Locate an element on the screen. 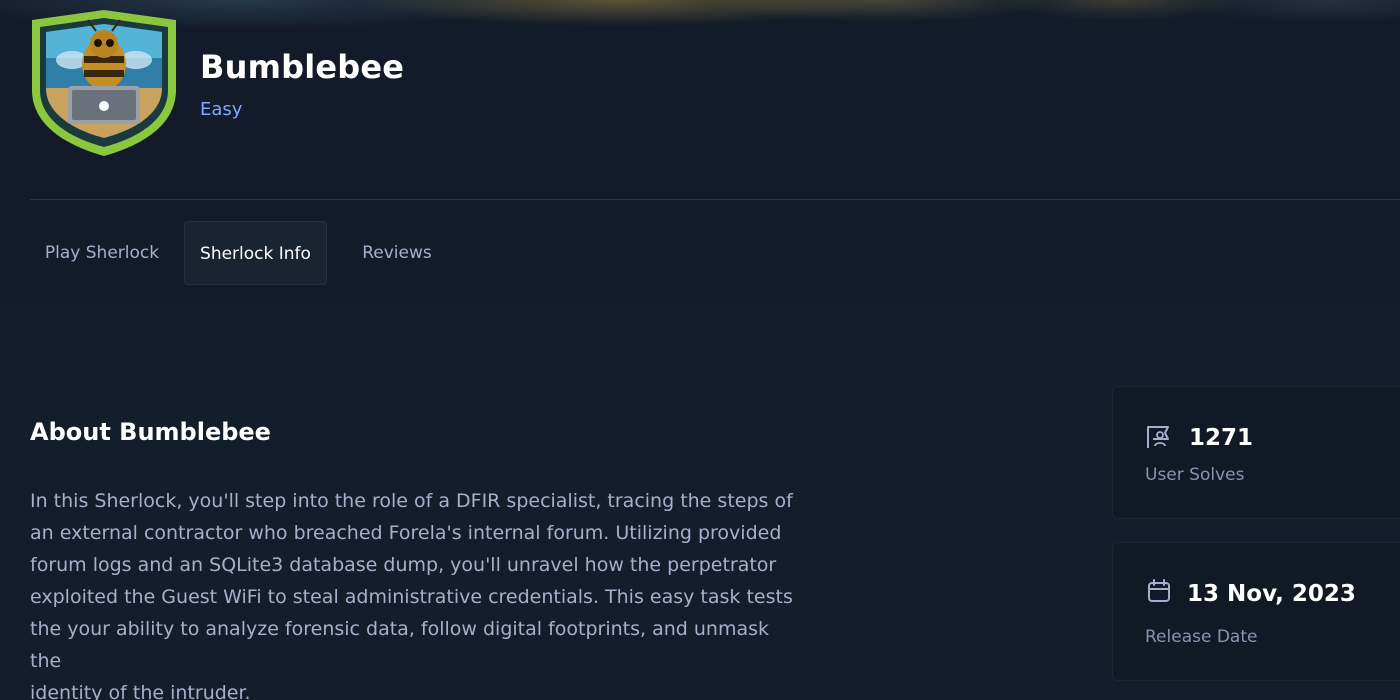  user-solves-value: 1271 is located at coordinates (1221, 438).